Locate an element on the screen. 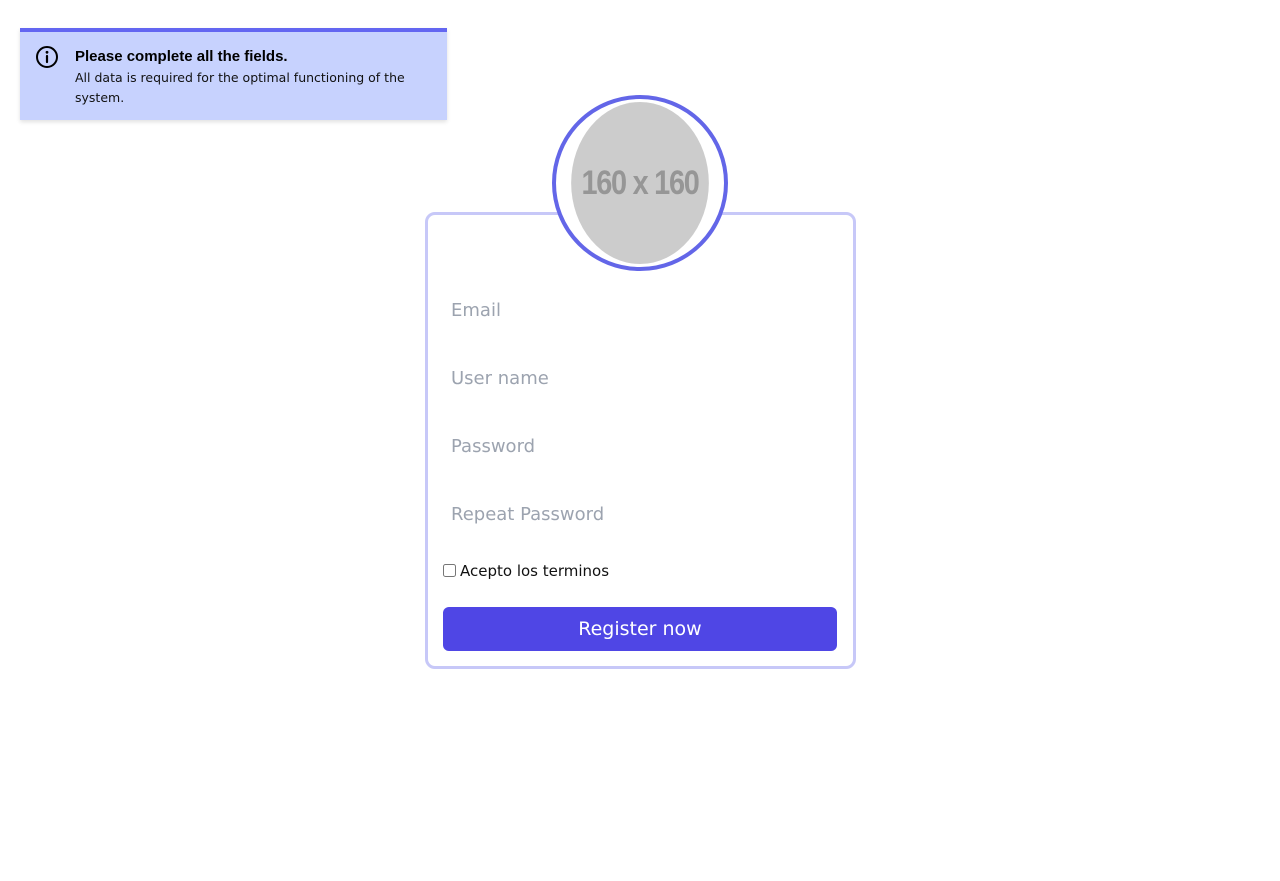 Image resolution: width=1280 pixels, height=881 pixels. avatar-placeholder: 160 x 160 is located at coordinates (640, 183).